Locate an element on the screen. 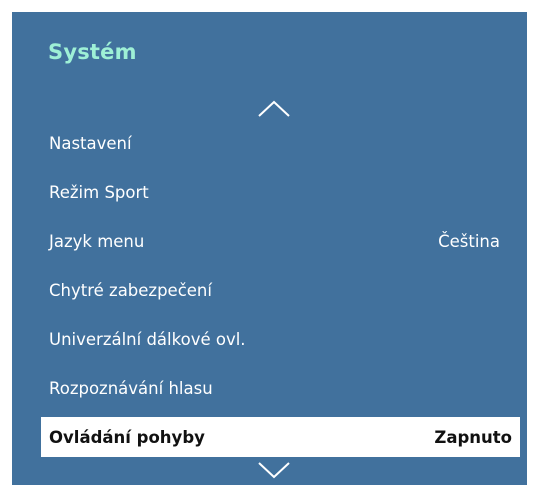 The image size is (539, 497). scroll-down-button is located at coordinates (274, 470).